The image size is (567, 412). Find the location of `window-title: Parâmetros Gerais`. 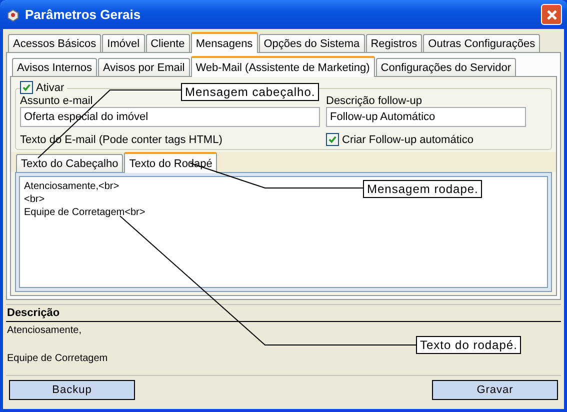

window-title: Parâmetros Gerais is located at coordinates (83, 14).